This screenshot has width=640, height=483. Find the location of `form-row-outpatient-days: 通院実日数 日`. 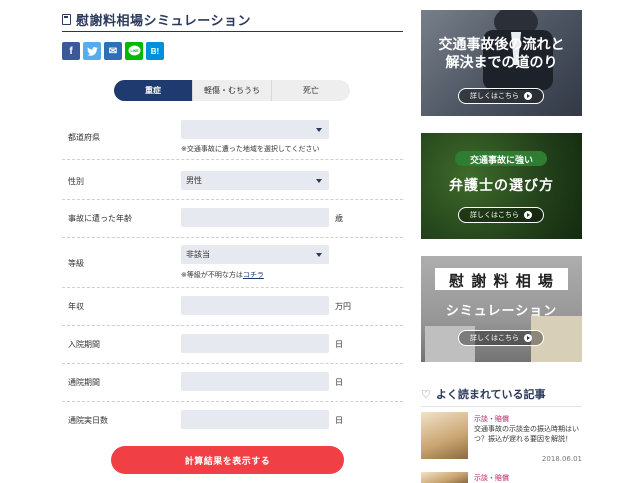

form-row-outpatient-days: 通院実日数 日 is located at coordinates (232, 421).